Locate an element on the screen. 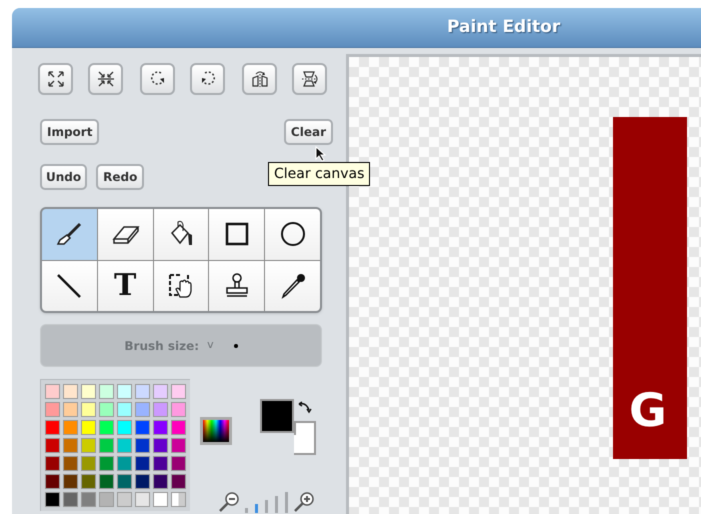 Image resolution: width=701 pixels, height=514 pixels. grow-arrows-icon is located at coordinates (56, 79).